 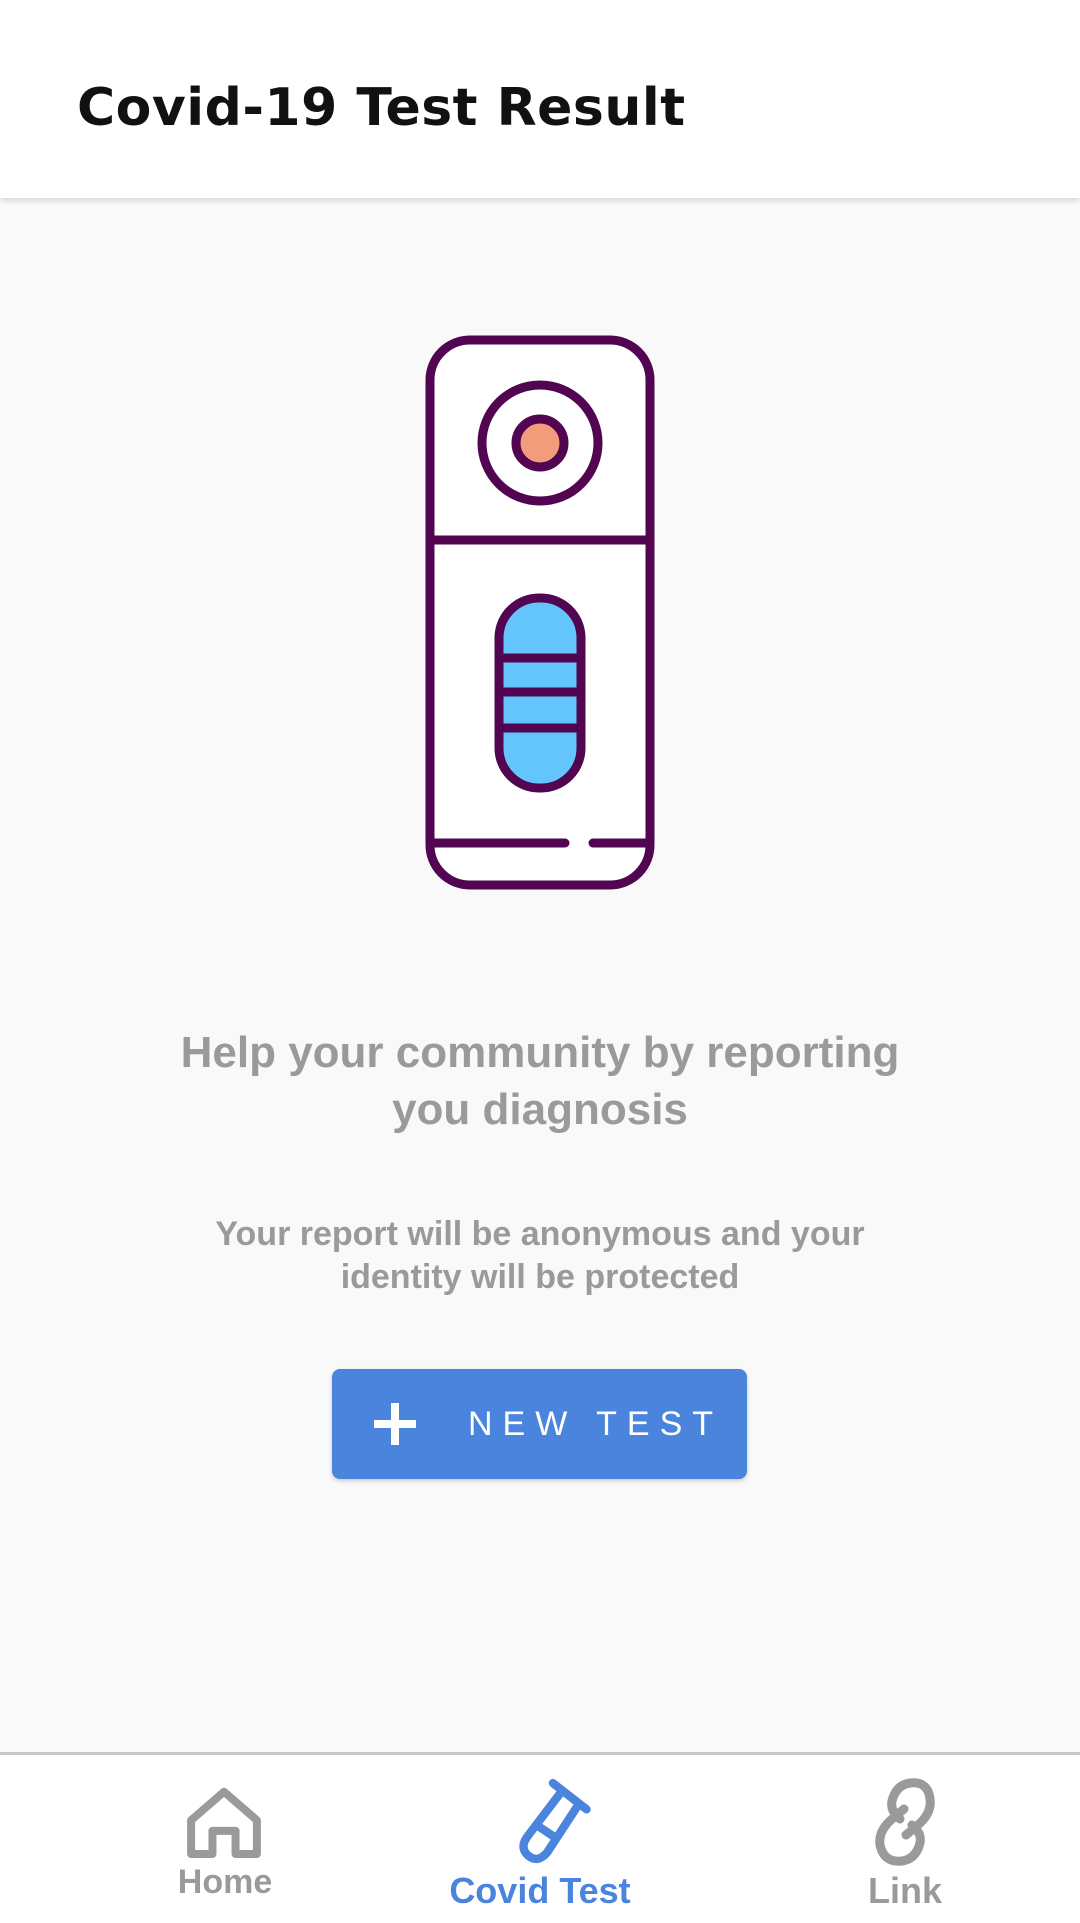 I want to click on new-test-label: NEW TEST, so click(x=596, y=1424).